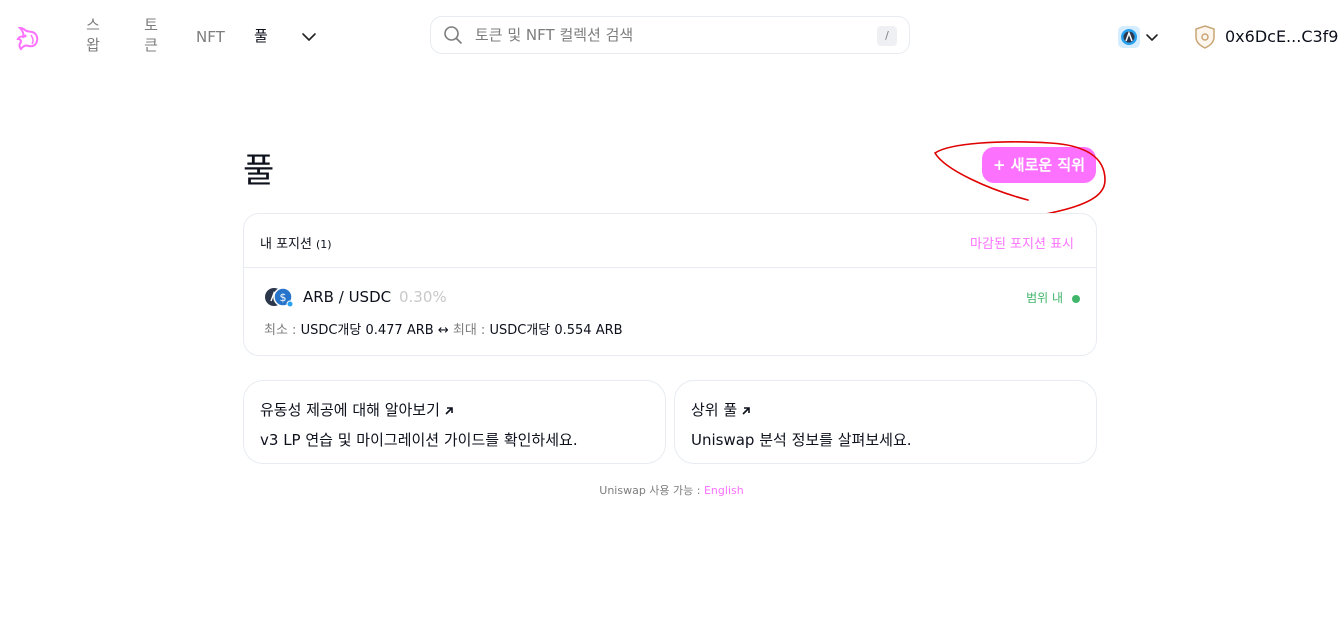  Describe the element at coordinates (801, 440) in the screenshot. I see `top-pools-description: Uniswap 분석 정보를 살펴보세요.` at that location.